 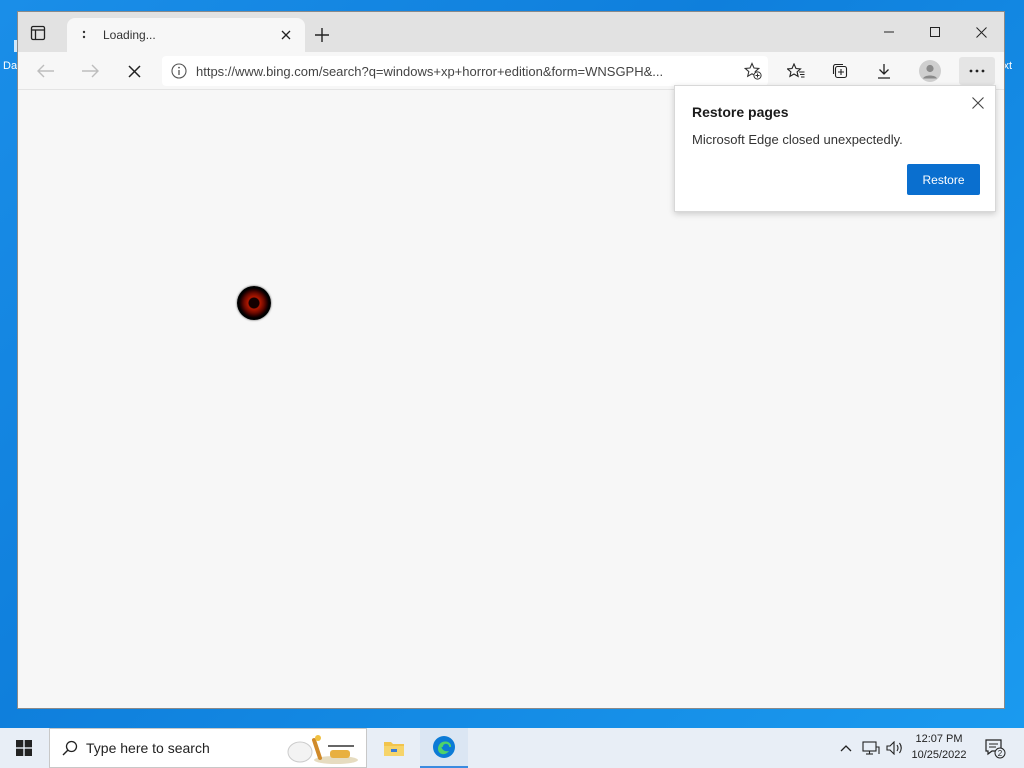 I want to click on search-placeholder: Type here to search, so click(x=148, y=748).